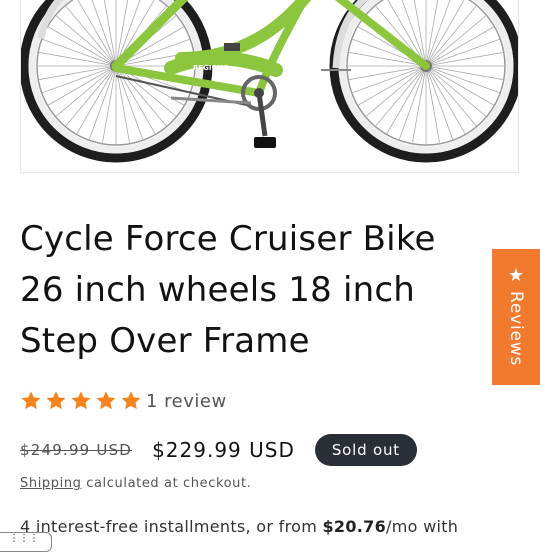  I want to click on installments-amount: $20.76, so click(354, 526).